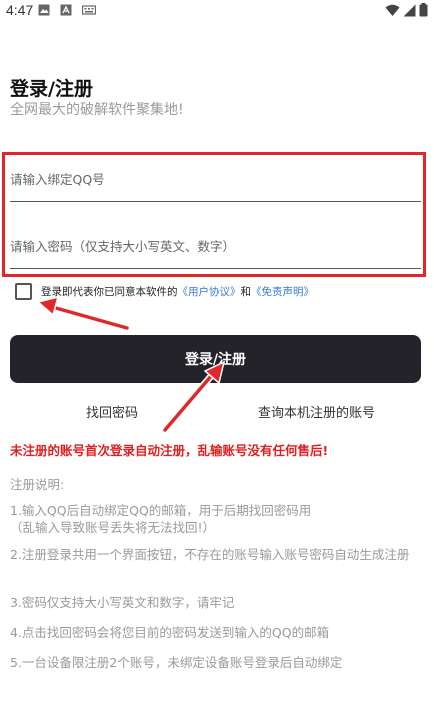 The image size is (434, 720). Describe the element at coordinates (169, 450) in the screenshot. I see `warning-text: 未注册的账号首次登录自动注册，乱输账号没有任何售后!` at that location.